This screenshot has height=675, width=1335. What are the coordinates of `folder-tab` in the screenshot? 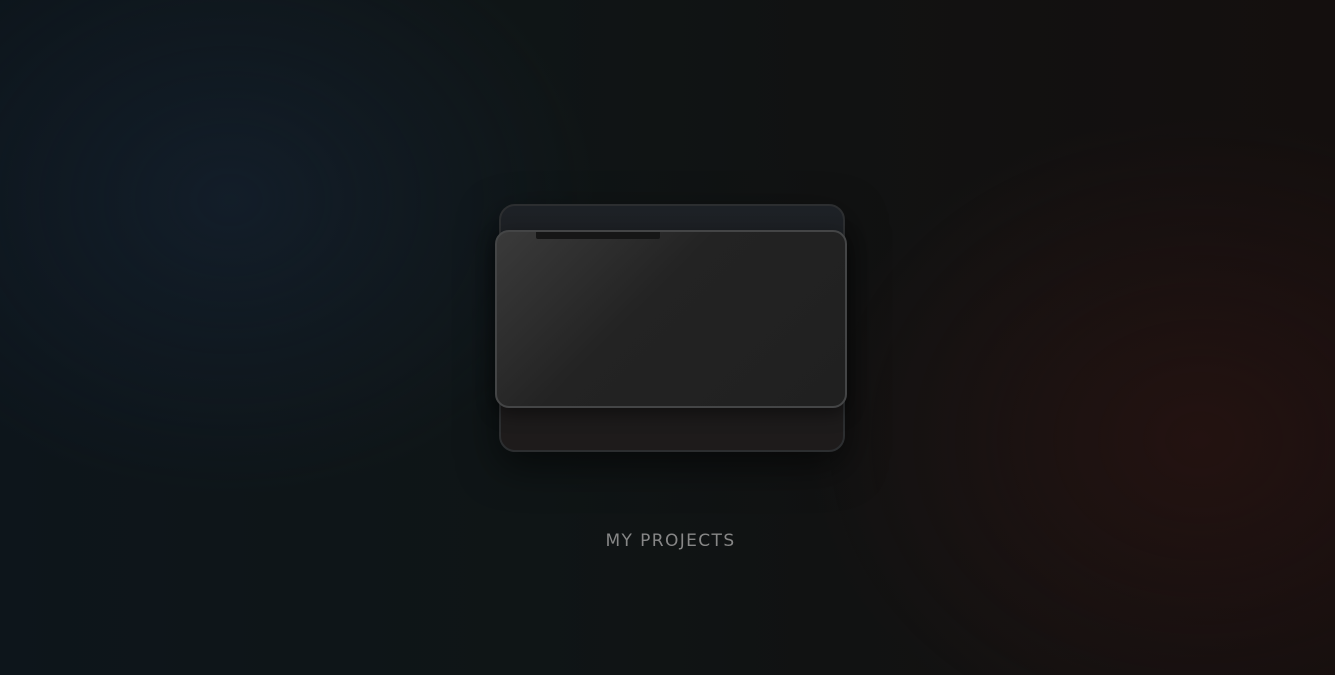 It's located at (598, 235).